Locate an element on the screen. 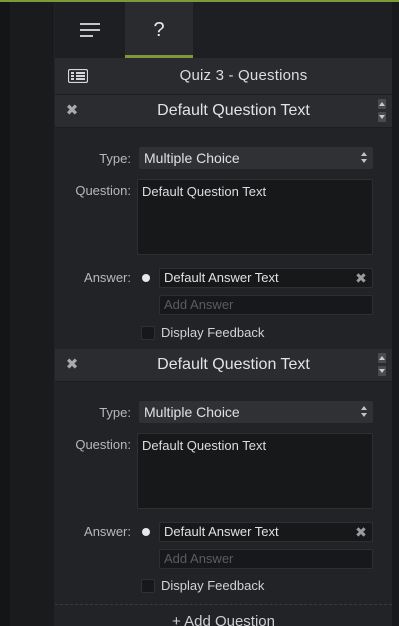  quiz-list-icon is located at coordinates (78, 76).